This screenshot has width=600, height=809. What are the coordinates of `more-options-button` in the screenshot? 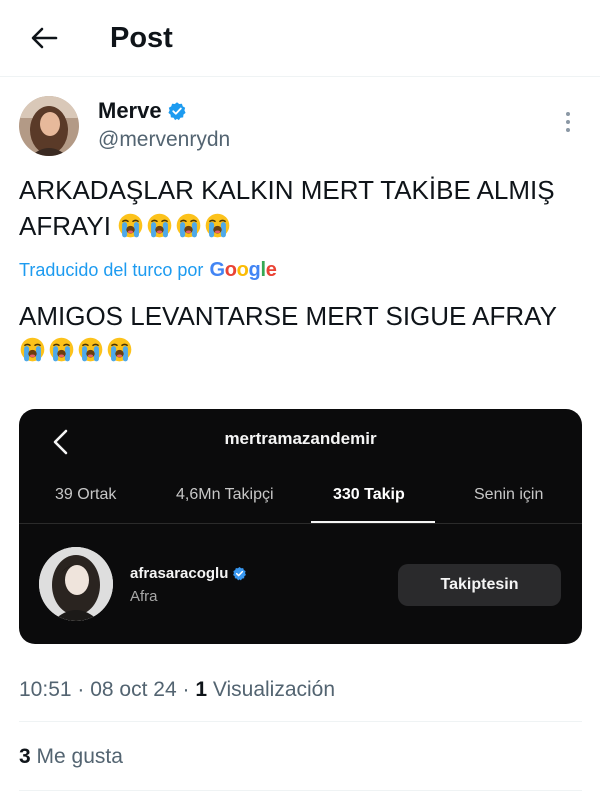 It's located at (568, 122).